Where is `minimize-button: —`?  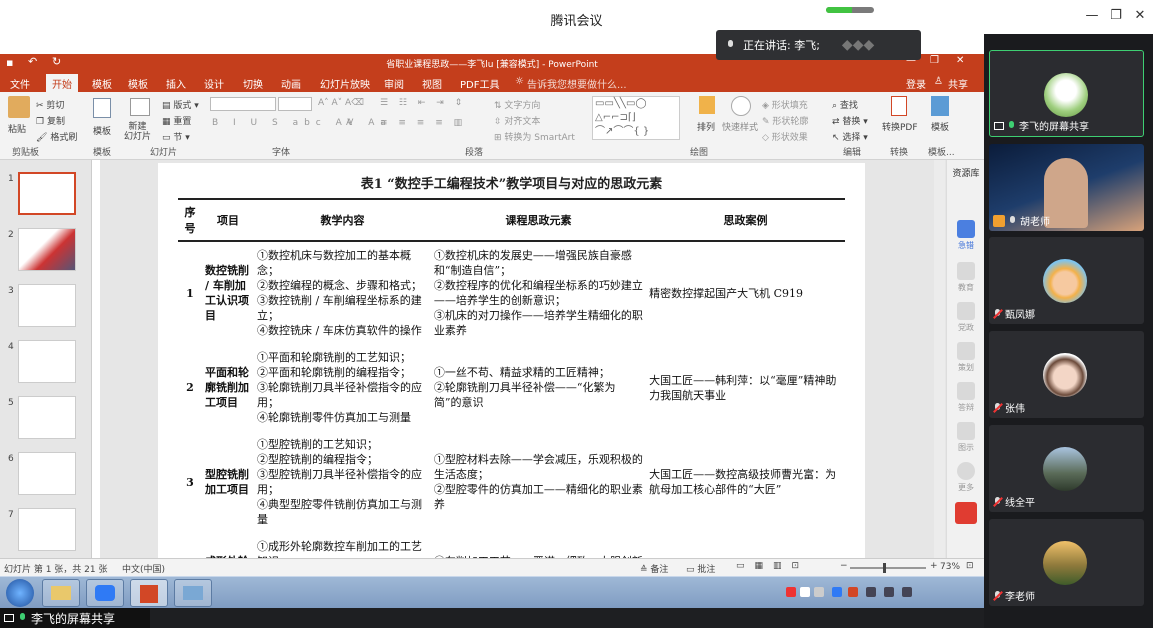 minimize-button: — is located at coordinates (1092, 17).